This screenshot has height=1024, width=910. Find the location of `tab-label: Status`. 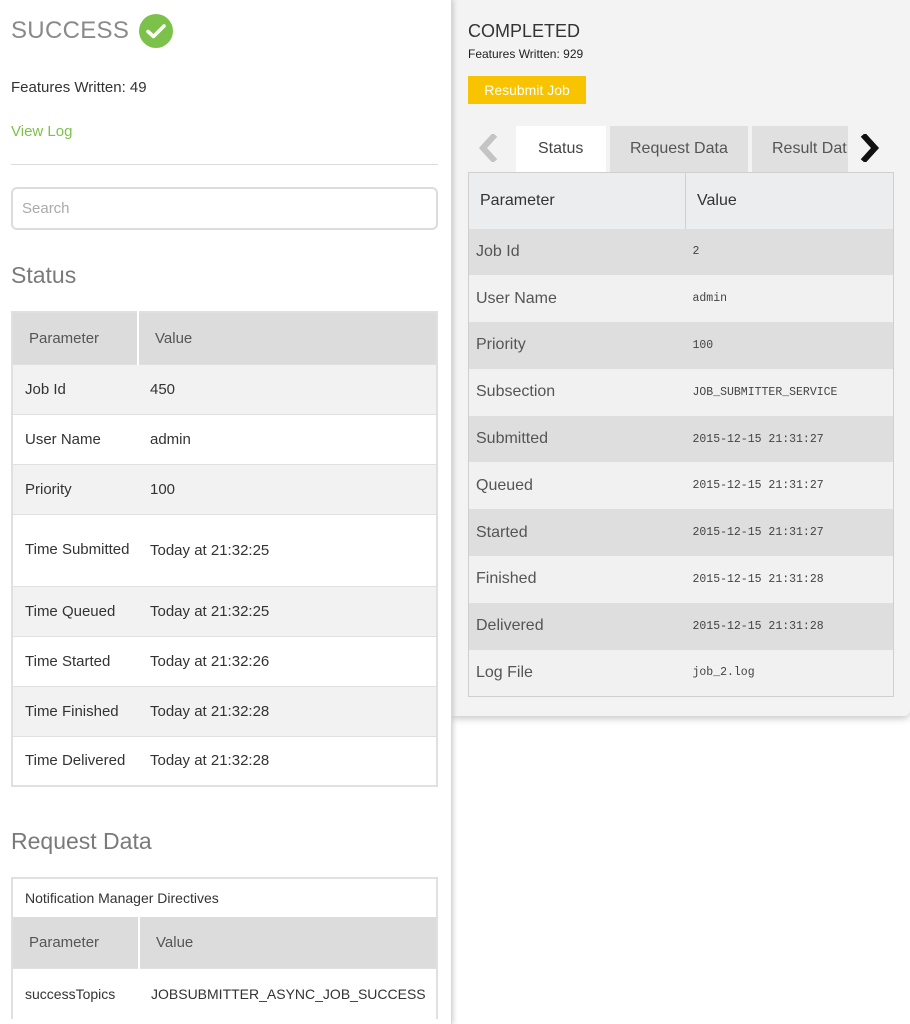

tab-label: Status is located at coordinates (561, 148).